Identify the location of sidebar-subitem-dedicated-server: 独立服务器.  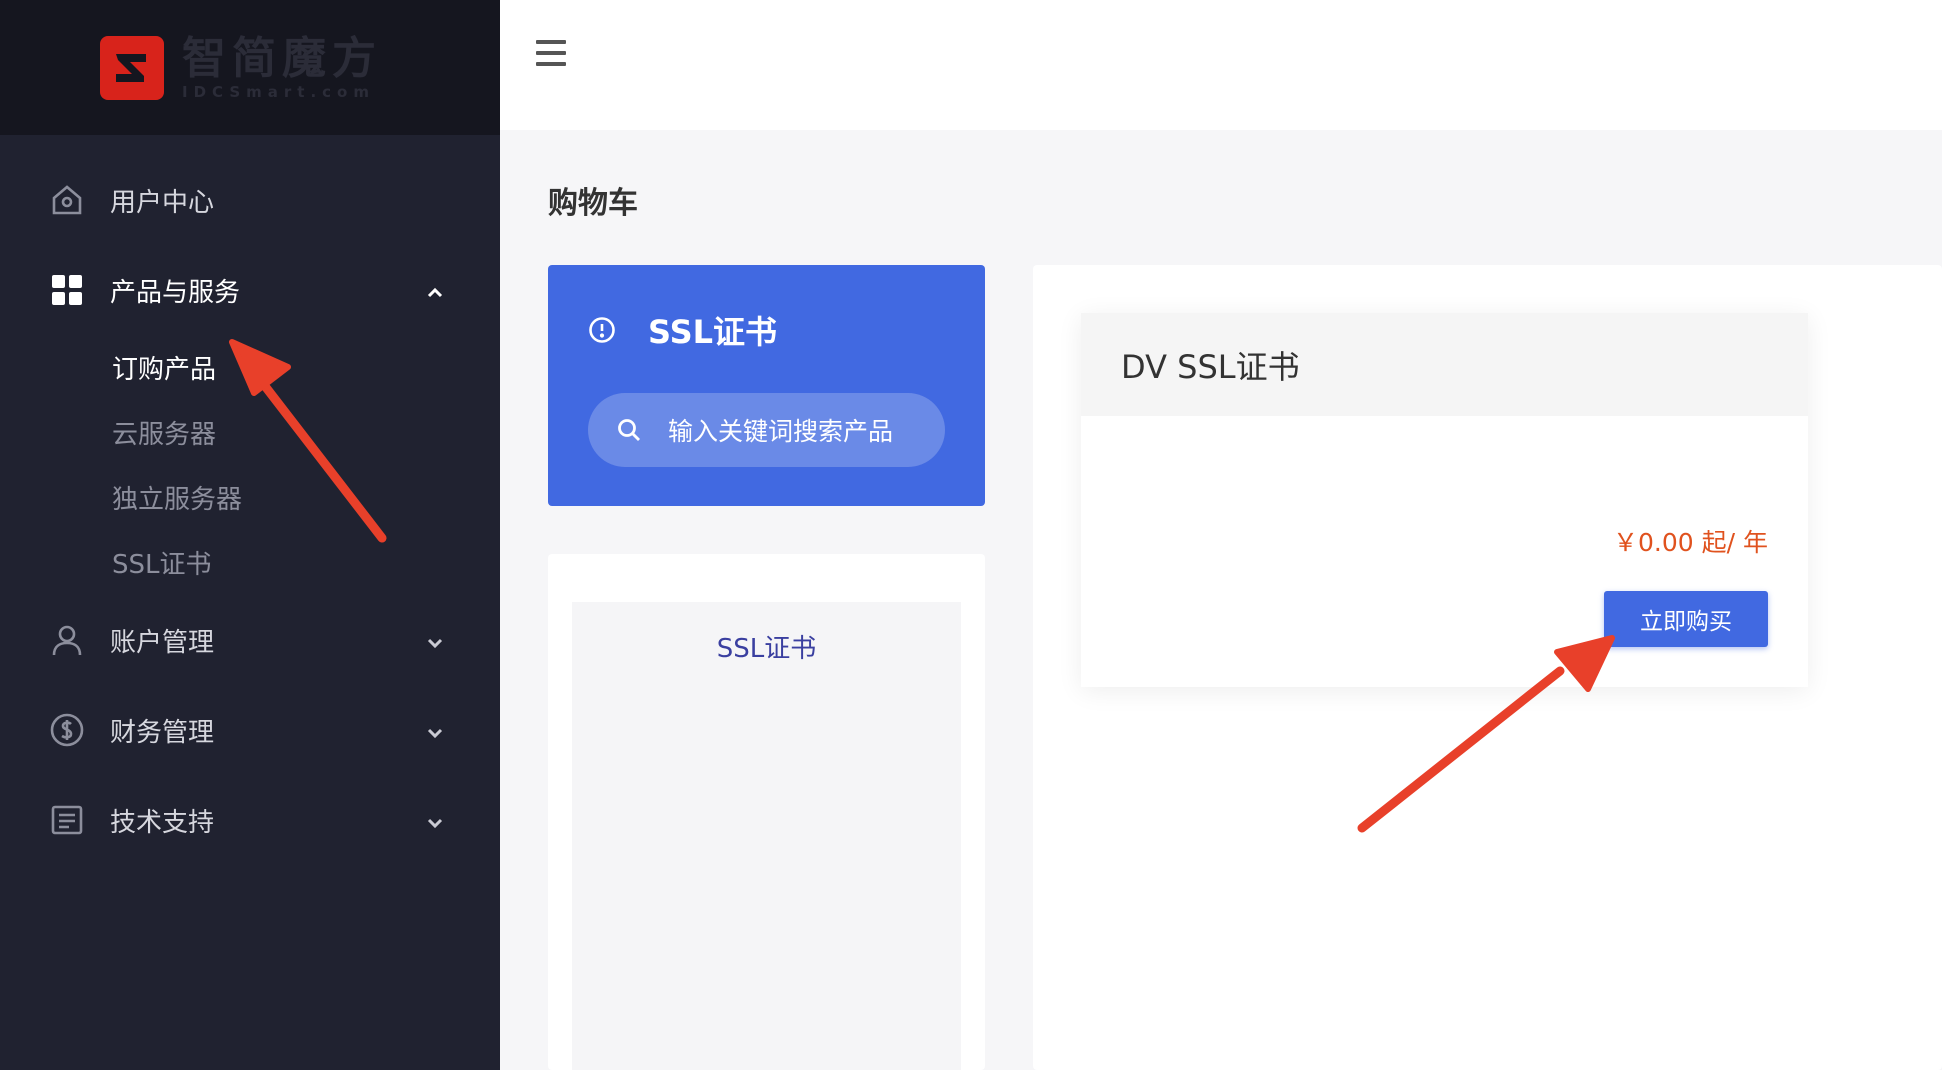
(306, 497).